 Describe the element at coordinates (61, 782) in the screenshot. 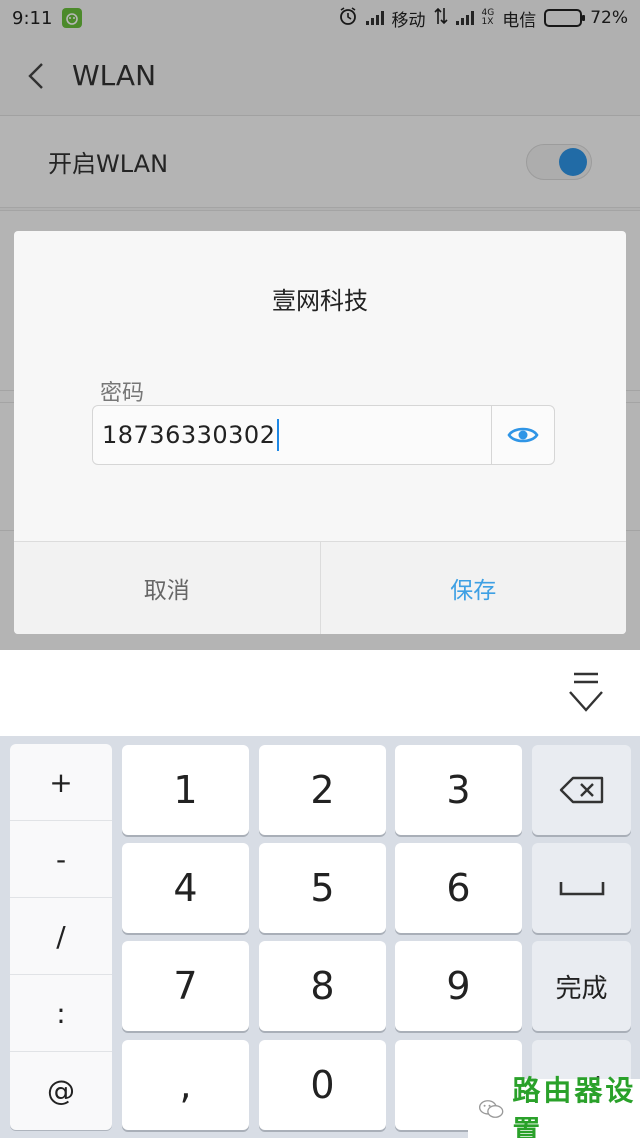

I see `key-plus: +` at that location.